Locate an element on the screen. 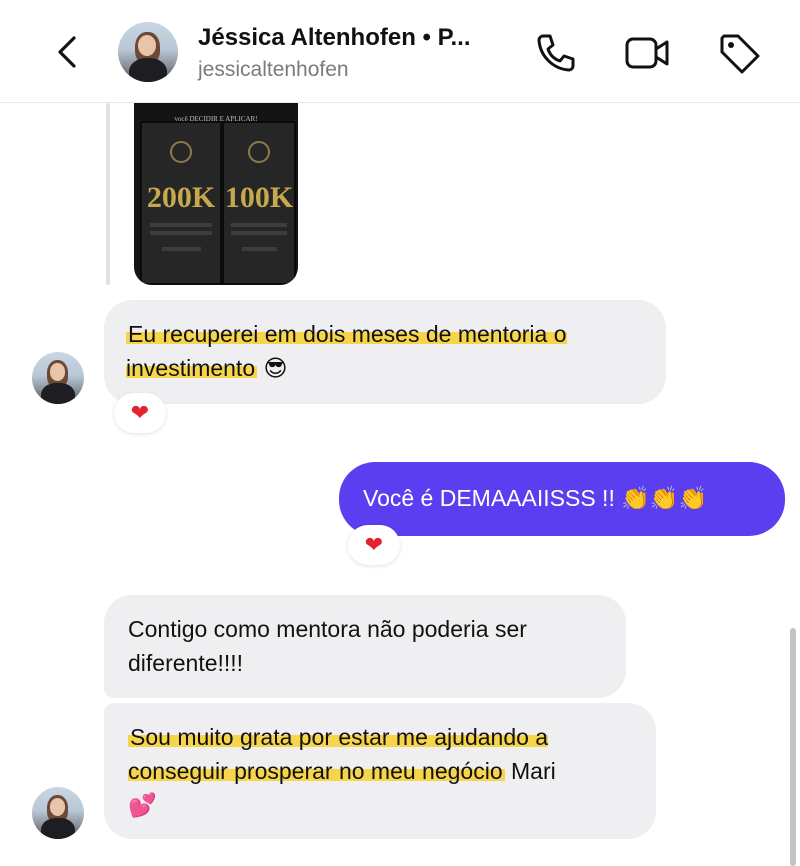 This screenshot has height=866, width=800. message-text: Você é DEMAAAIISSS !! is located at coordinates (489, 498).